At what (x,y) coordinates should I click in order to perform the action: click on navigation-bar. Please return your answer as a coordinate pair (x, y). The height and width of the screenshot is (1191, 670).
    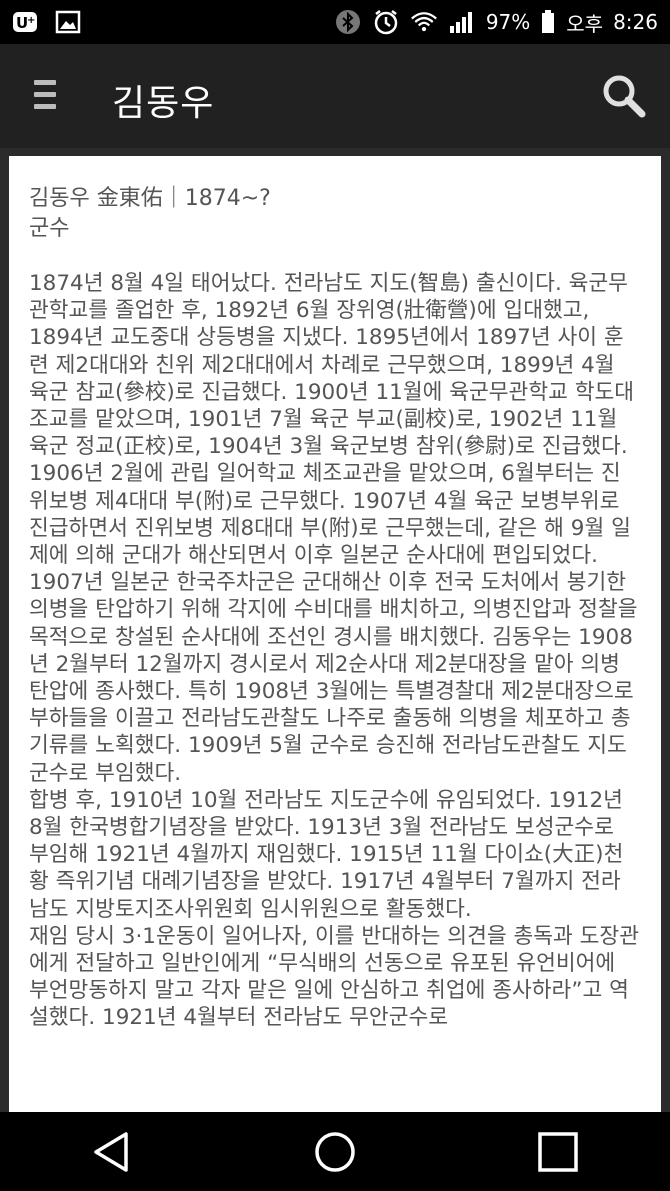
    Looking at the image, I should click on (335, 1151).